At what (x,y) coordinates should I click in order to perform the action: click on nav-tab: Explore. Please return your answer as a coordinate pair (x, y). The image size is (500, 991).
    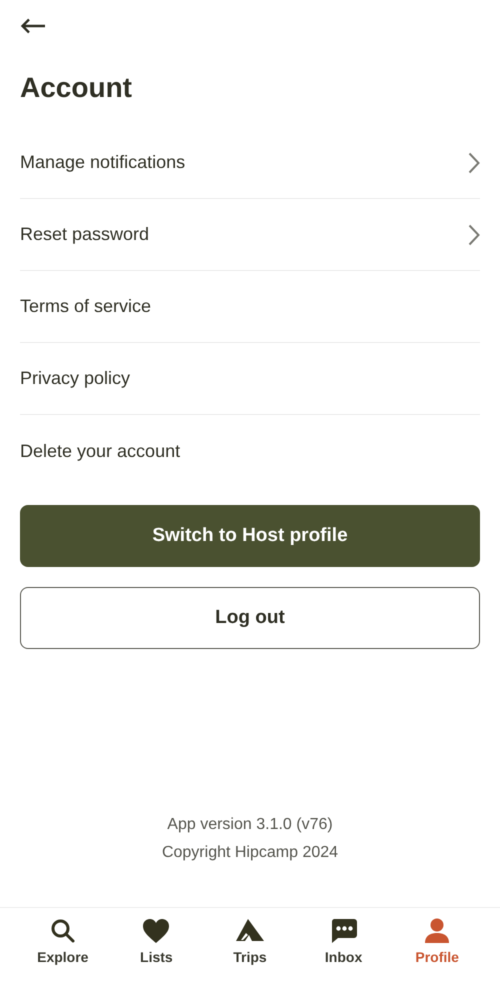
    Looking at the image, I should click on (63, 943).